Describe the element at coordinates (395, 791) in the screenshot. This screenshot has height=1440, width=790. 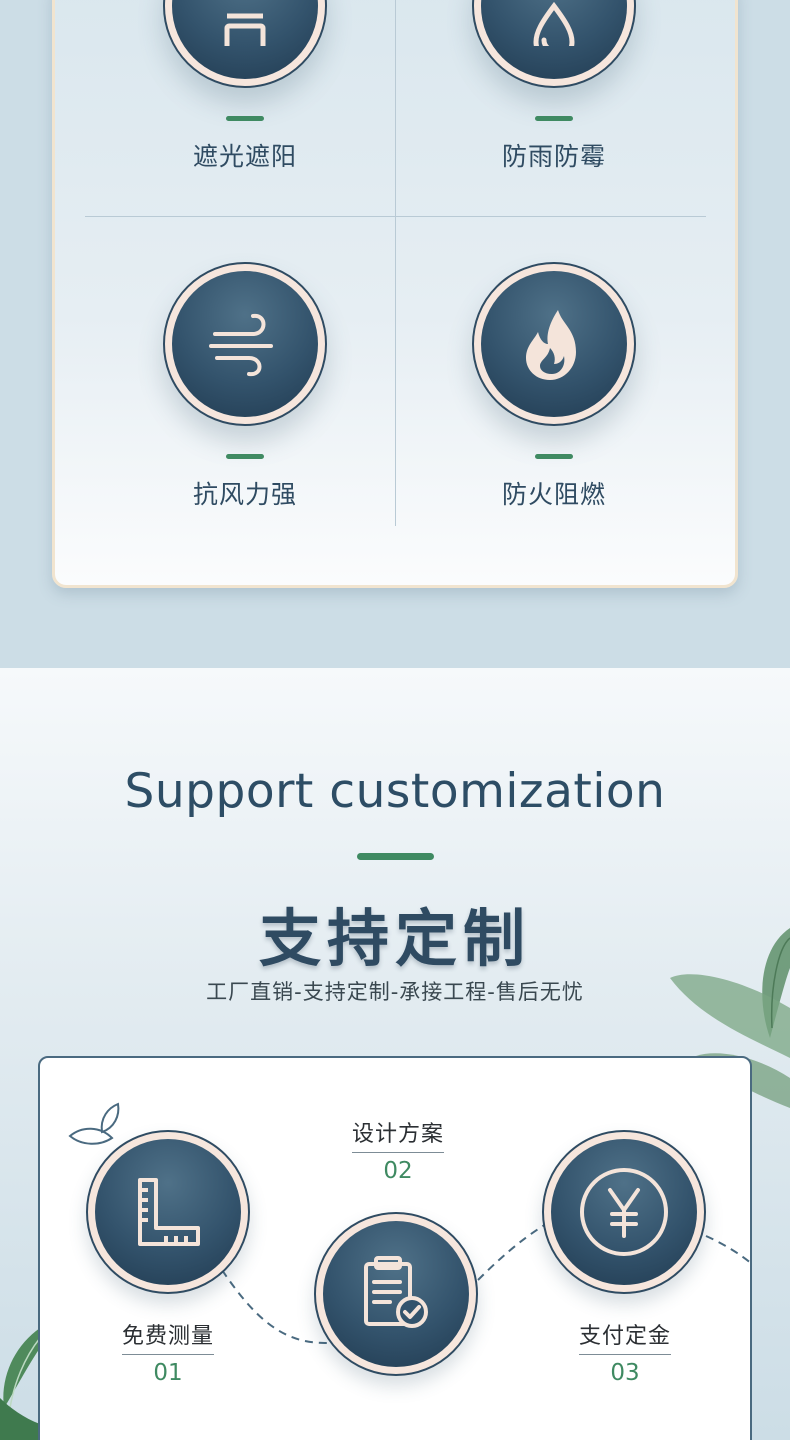
I see `section-title-en: Support customization` at that location.